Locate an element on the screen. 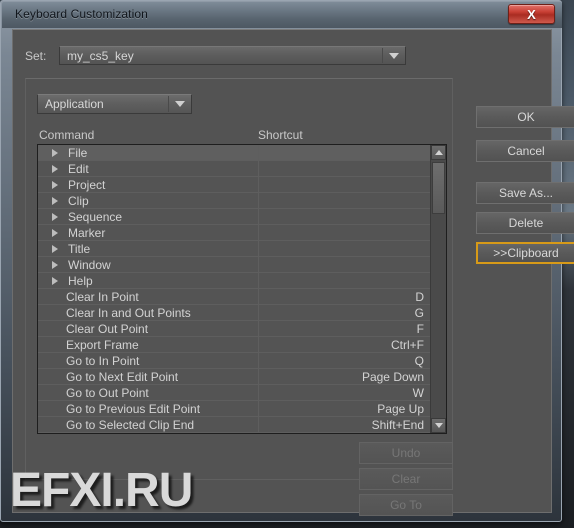 The image size is (574, 528). shortcut-label: Page Down is located at coordinates (392, 377).